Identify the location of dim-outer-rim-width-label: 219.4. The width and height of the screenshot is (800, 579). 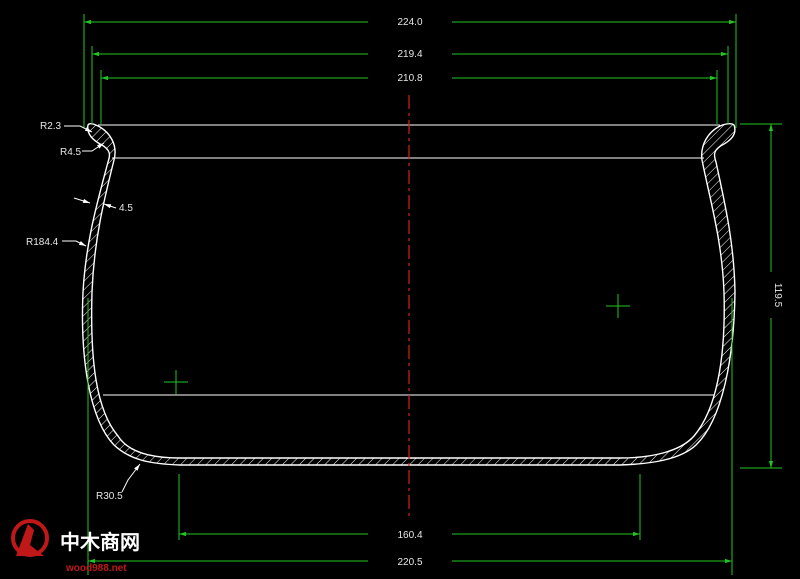
(409, 54).